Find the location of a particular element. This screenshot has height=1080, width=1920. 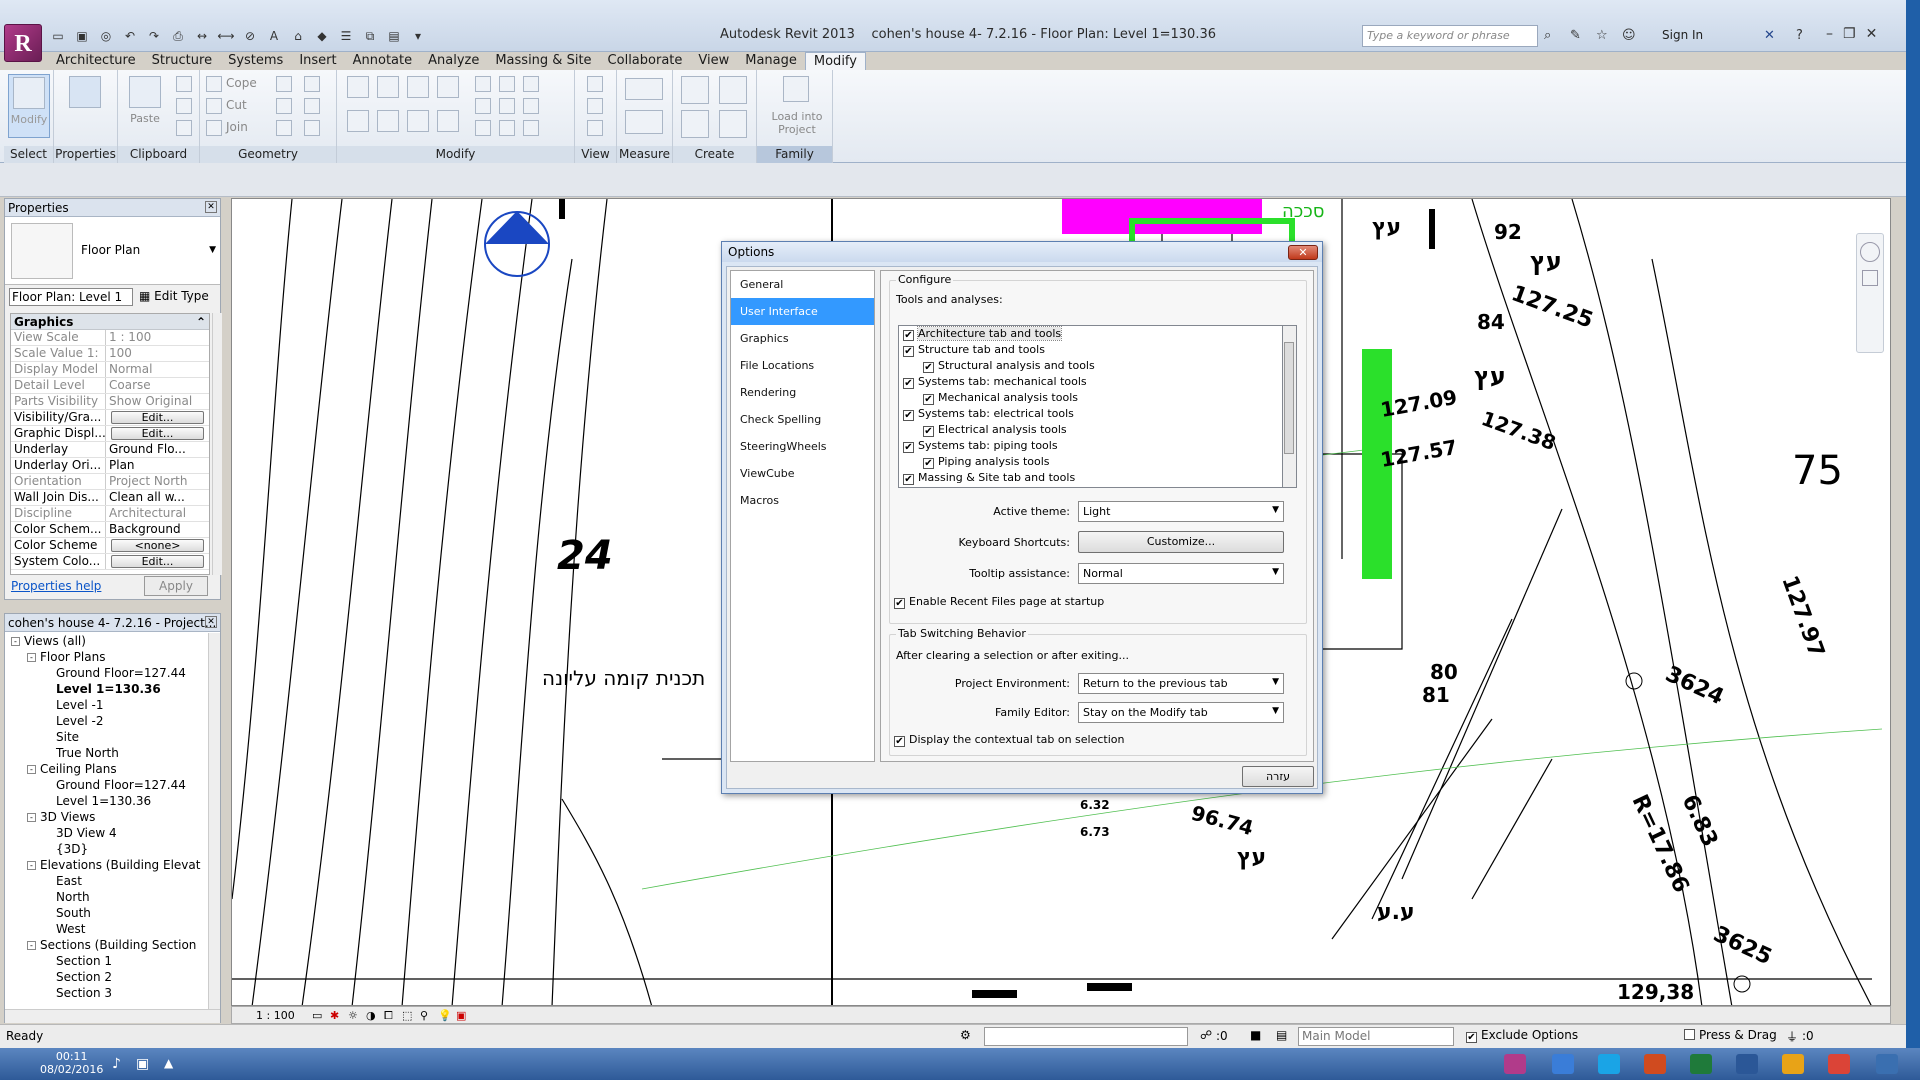

align-icon is located at coordinates (358, 87).